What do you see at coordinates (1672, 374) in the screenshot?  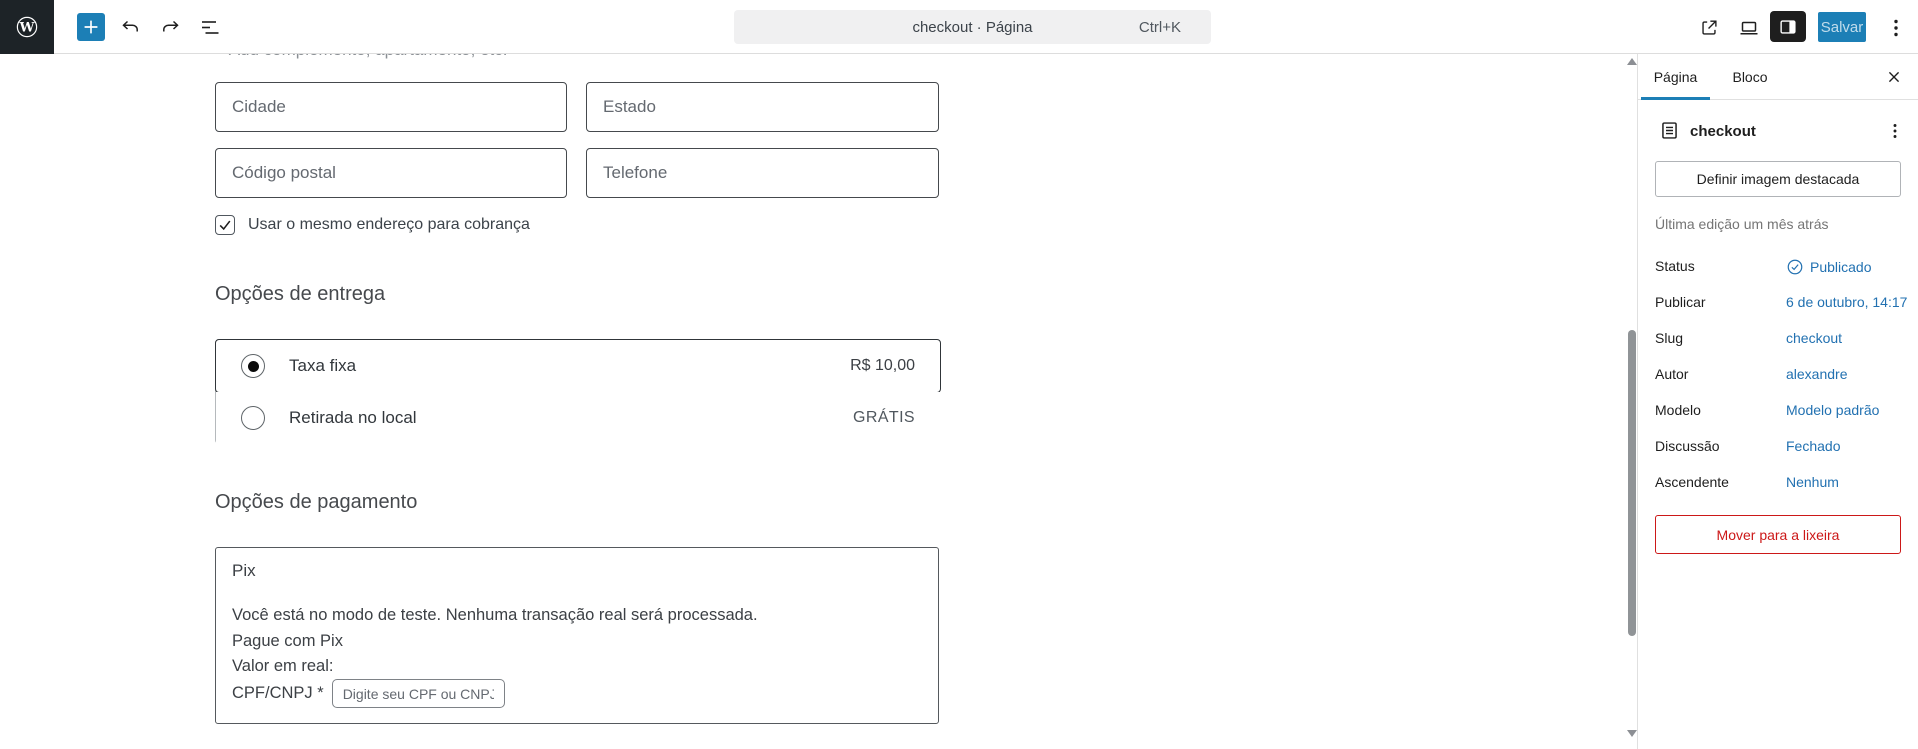 I see `author-label: Autor` at bounding box center [1672, 374].